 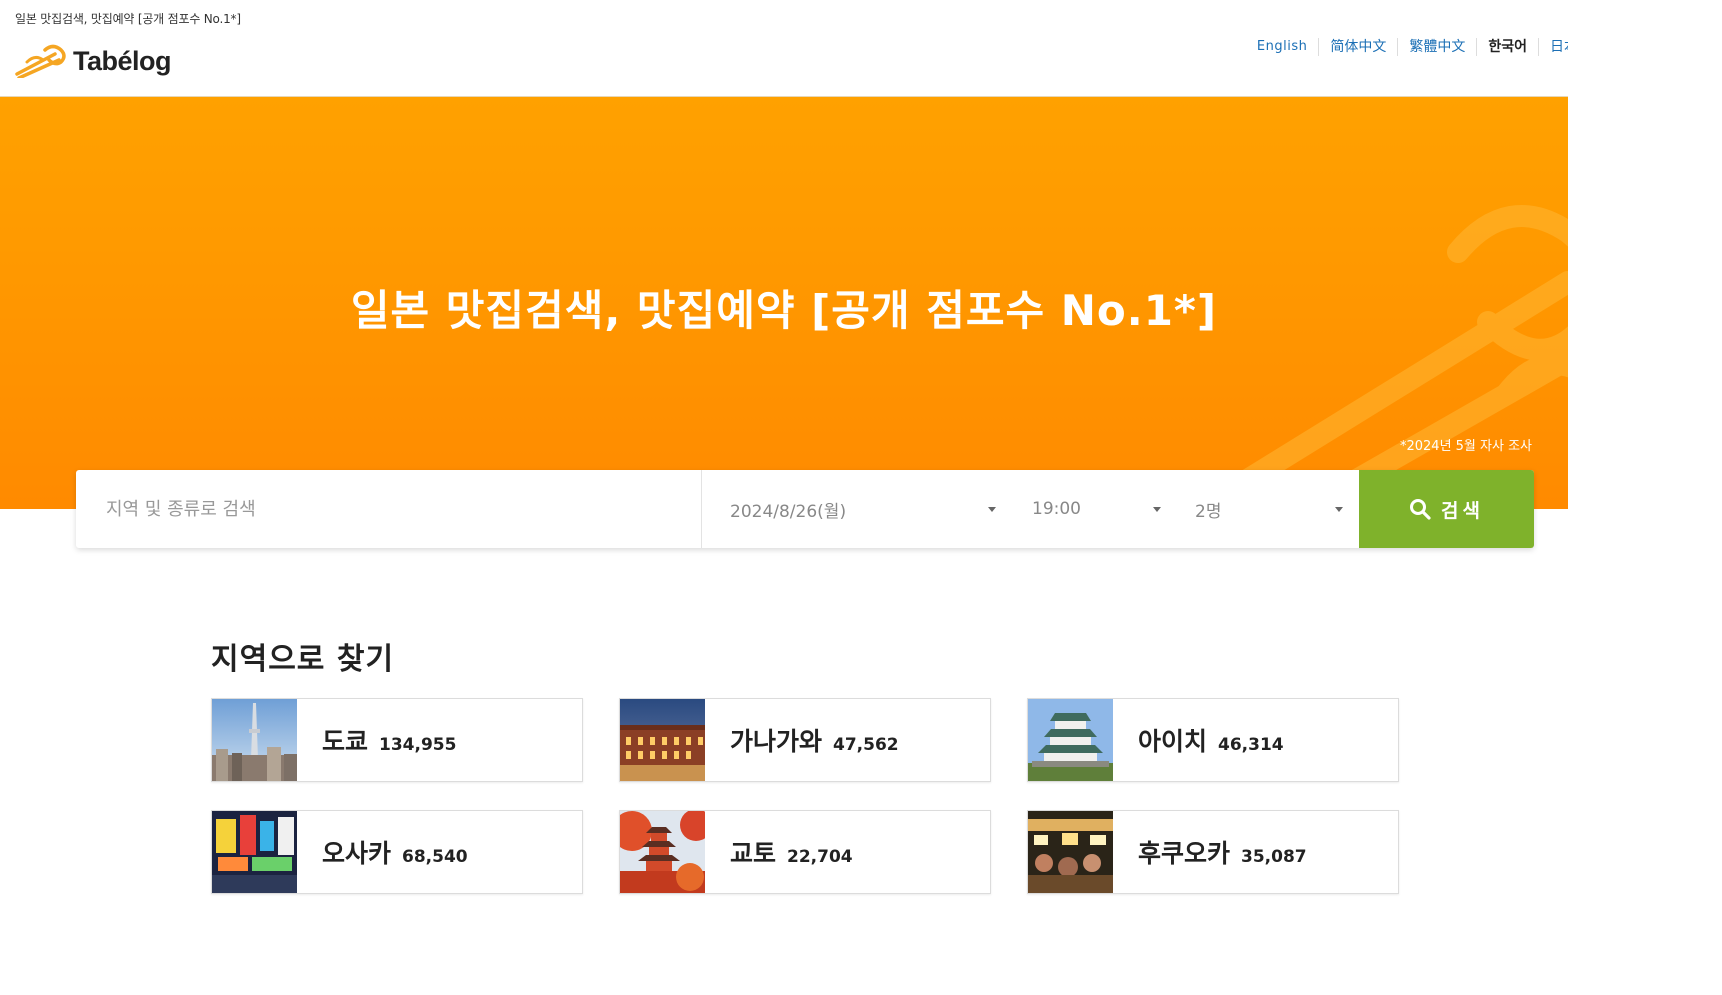 What do you see at coordinates (1357, 47) in the screenshot?
I see `lang-simplified-chinese: 简体中文` at bounding box center [1357, 47].